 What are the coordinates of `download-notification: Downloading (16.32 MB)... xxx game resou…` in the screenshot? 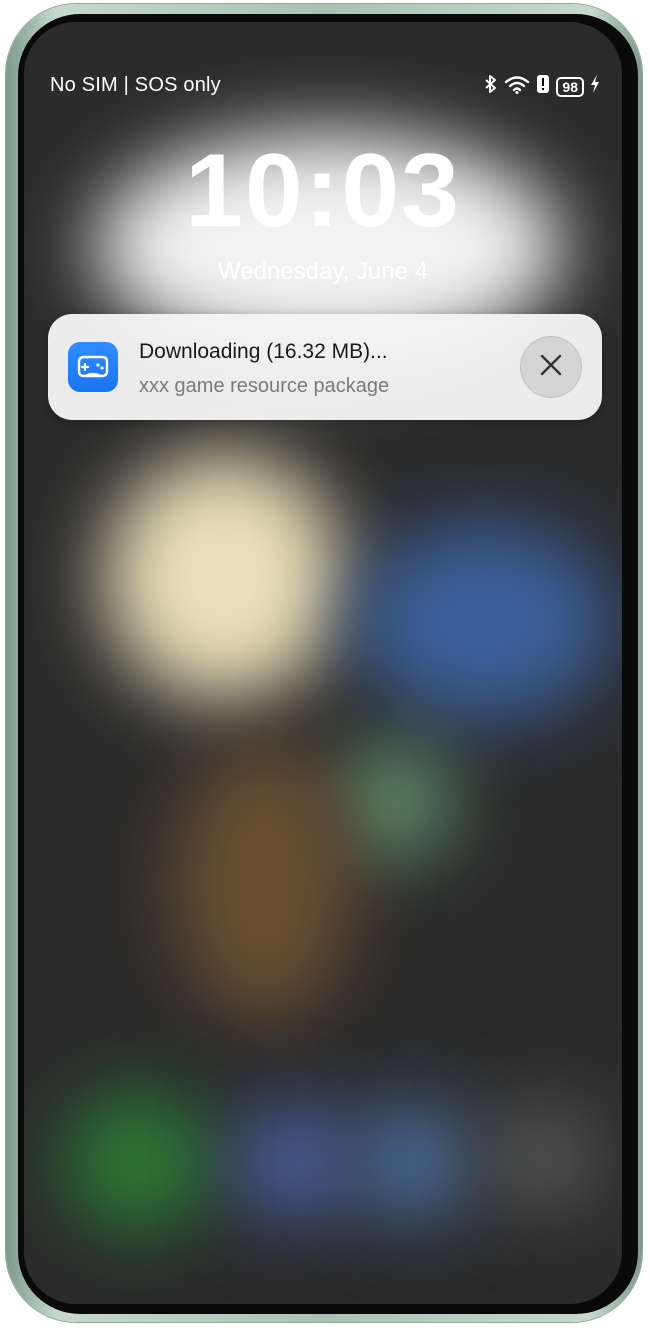 It's located at (325, 367).